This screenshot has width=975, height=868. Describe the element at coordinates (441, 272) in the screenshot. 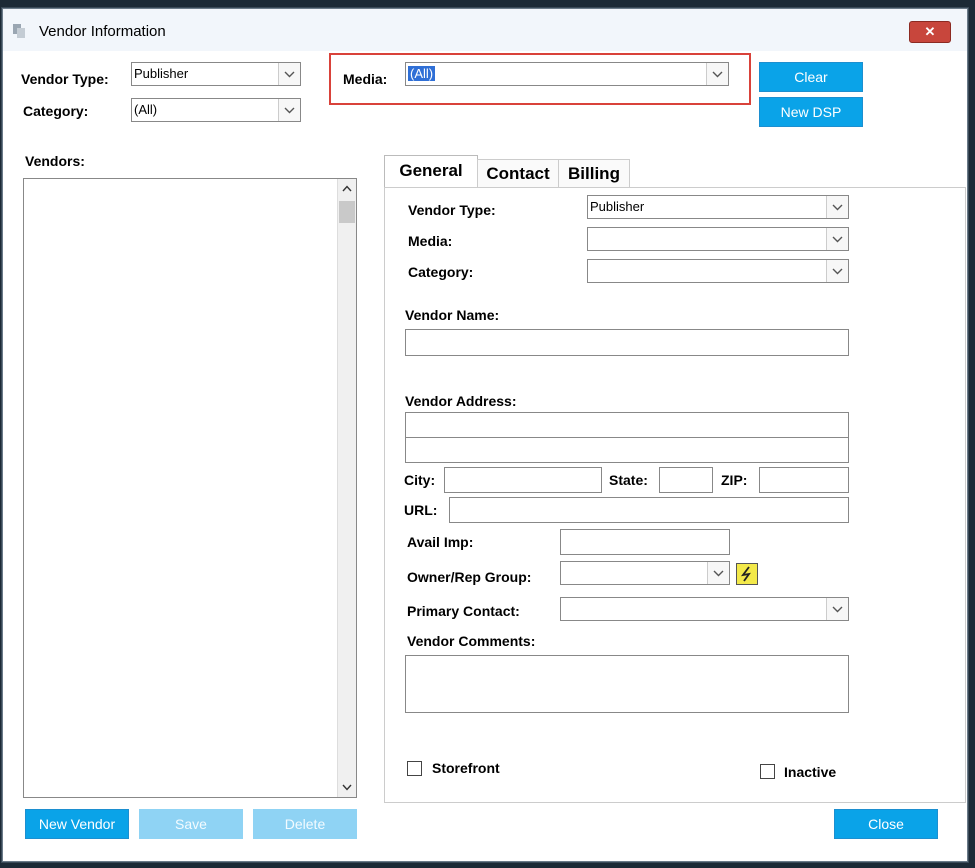

I see `category-label: Category:` at that location.